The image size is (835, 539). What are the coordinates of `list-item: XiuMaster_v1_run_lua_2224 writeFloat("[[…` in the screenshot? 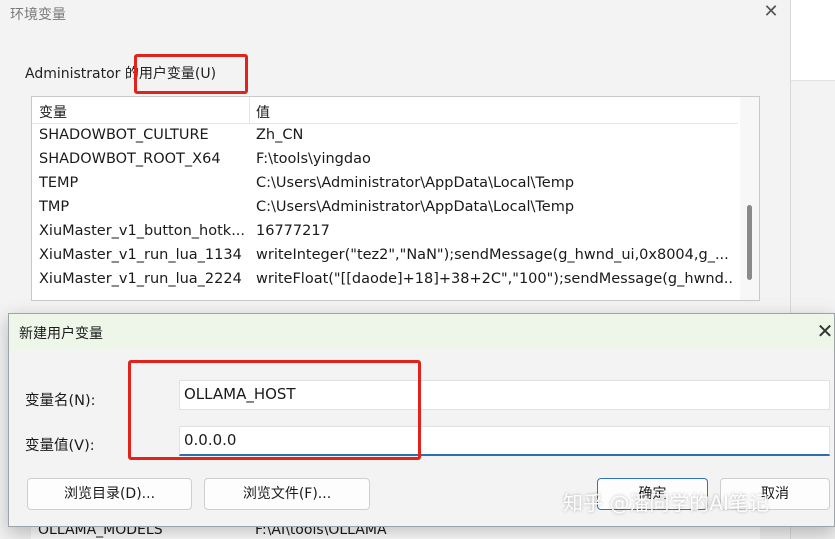 It's located at (385, 280).